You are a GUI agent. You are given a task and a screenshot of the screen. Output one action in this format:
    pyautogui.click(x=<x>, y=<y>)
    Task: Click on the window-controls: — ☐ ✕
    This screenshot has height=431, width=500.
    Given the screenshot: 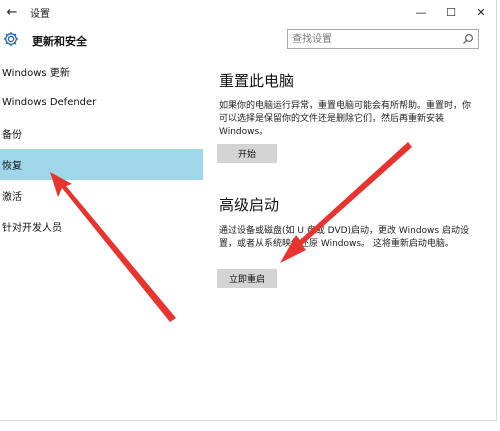 What is the action you would take?
    pyautogui.click(x=451, y=12)
    